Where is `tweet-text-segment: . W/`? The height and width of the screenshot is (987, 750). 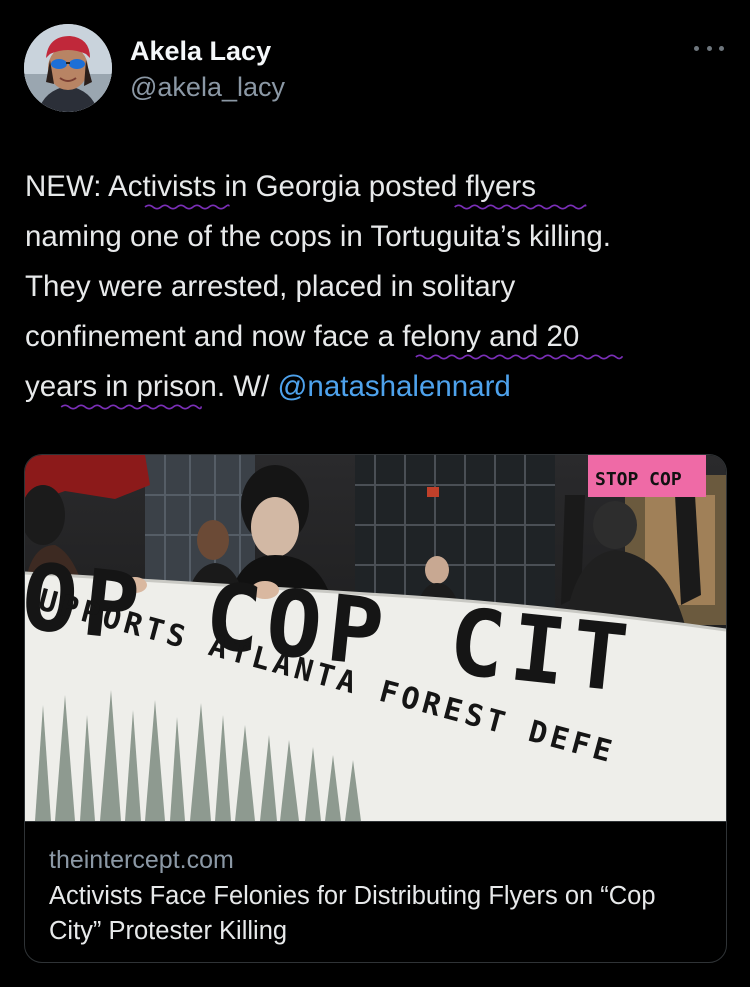
tweet-text-segment: . W/ is located at coordinates (247, 386).